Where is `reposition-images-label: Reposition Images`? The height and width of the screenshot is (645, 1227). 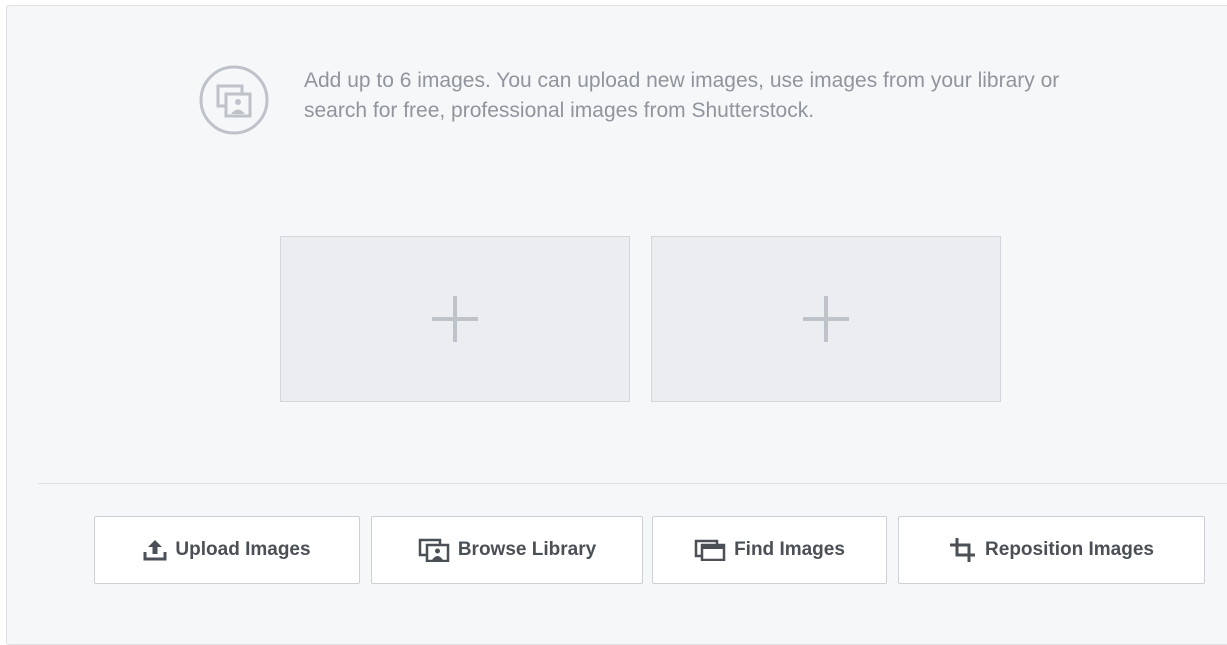
reposition-images-label: Reposition Images is located at coordinates (1069, 549).